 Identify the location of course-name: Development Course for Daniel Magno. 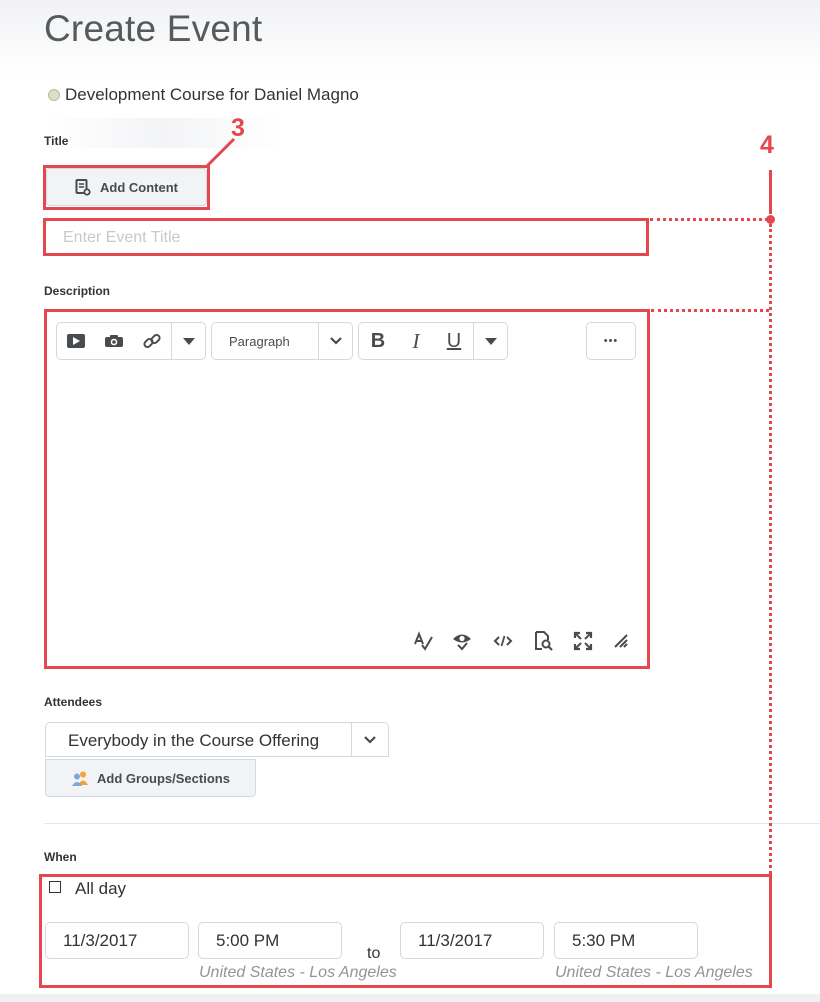
(203, 95).